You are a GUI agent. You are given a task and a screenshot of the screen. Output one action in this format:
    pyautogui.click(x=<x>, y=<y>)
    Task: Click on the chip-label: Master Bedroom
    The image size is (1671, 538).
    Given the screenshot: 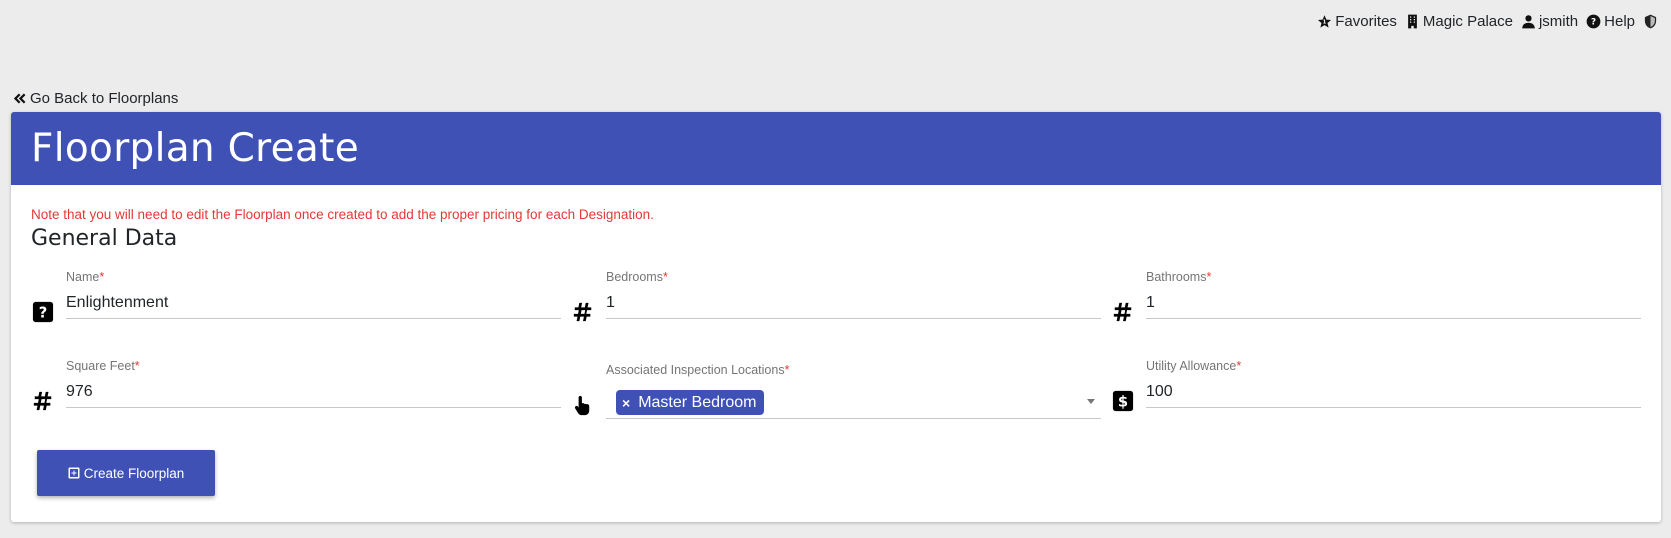 What is the action you would take?
    pyautogui.click(x=697, y=402)
    